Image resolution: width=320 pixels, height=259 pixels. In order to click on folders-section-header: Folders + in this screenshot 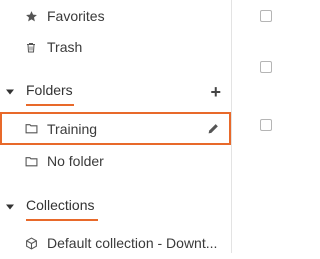, I will do `click(115, 92)`.